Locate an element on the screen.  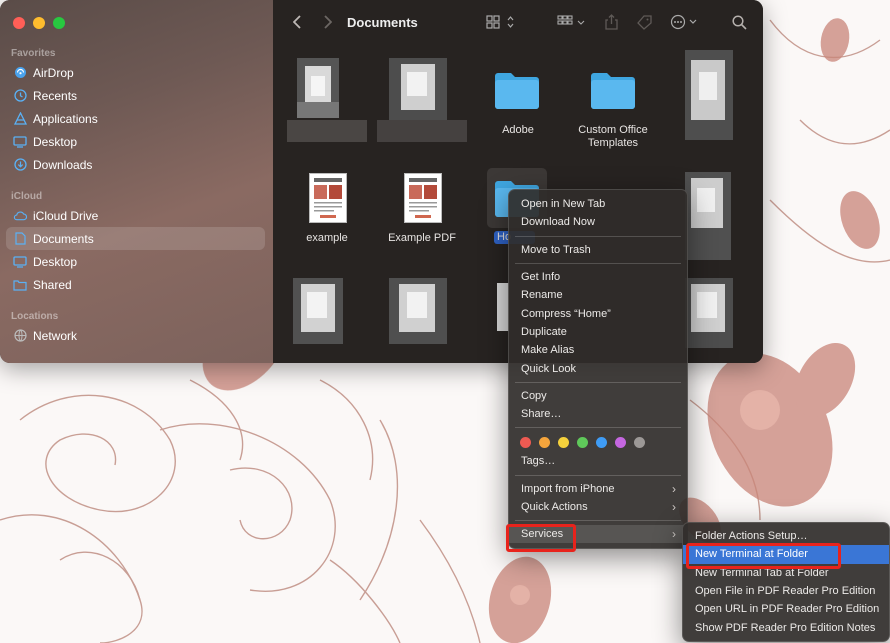
share-button is located at coordinates (611, 22).